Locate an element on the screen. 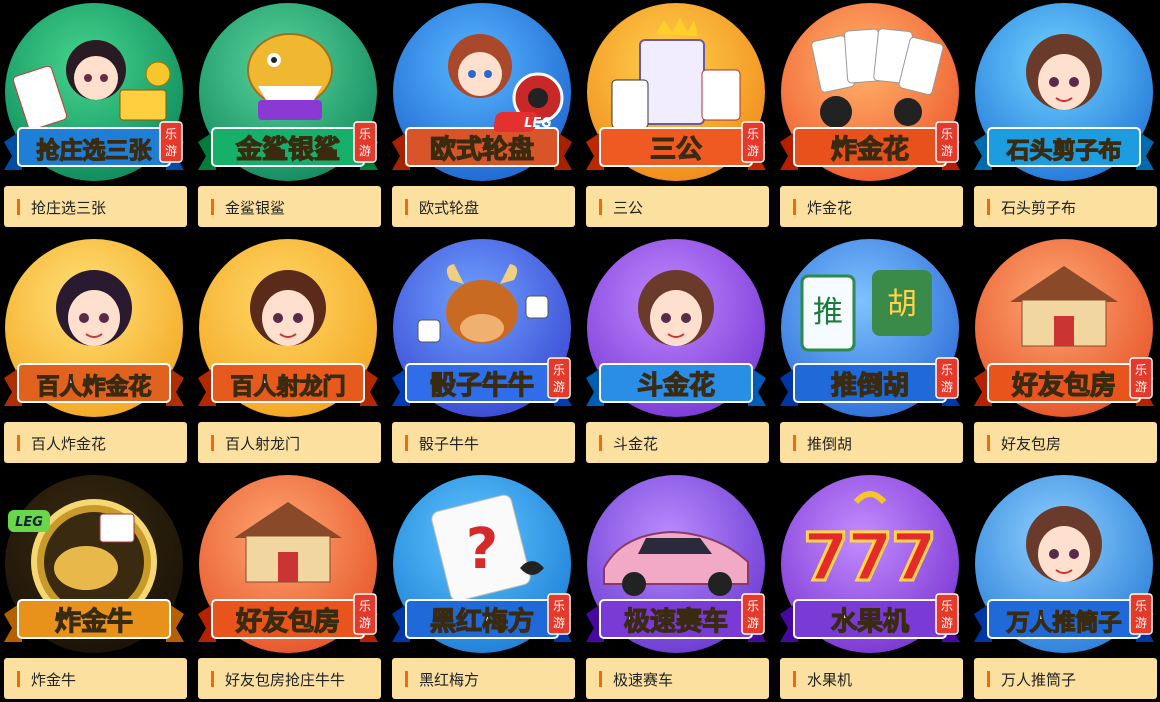  game-tile: 极速赛车乐游极速赛车 is located at coordinates (676, 587).